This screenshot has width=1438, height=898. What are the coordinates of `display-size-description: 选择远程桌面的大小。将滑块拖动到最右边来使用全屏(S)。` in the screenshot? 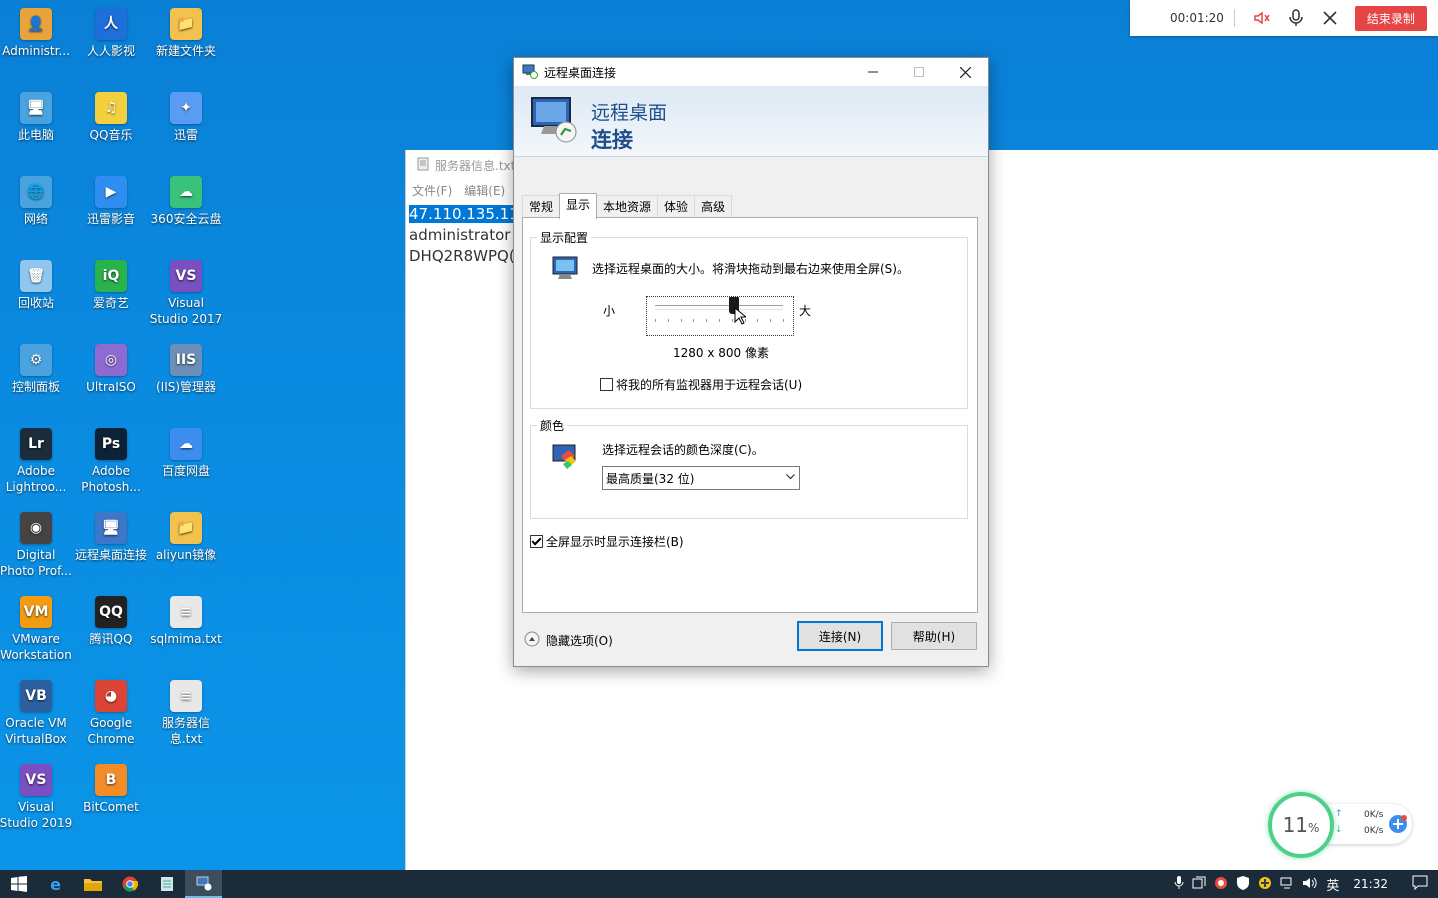 It's located at (750, 269).